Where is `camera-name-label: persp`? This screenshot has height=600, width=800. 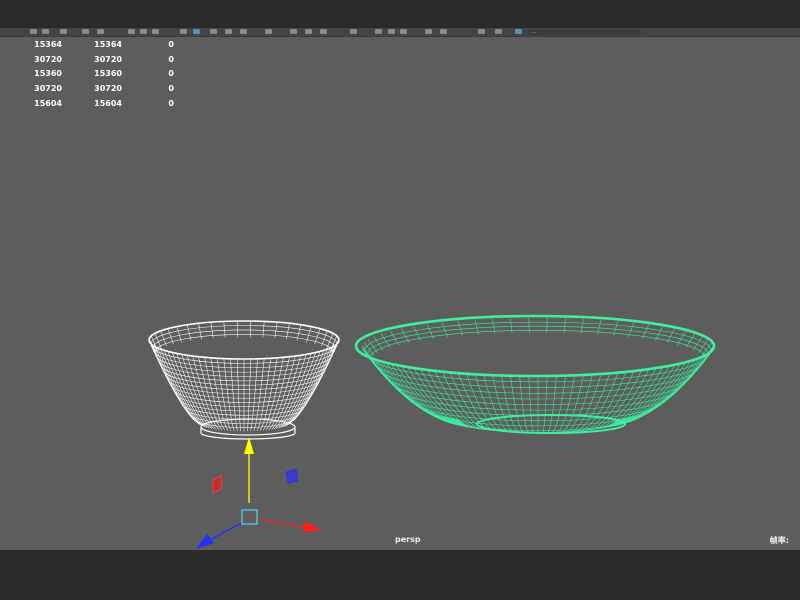
camera-name-label: persp is located at coordinates (408, 539).